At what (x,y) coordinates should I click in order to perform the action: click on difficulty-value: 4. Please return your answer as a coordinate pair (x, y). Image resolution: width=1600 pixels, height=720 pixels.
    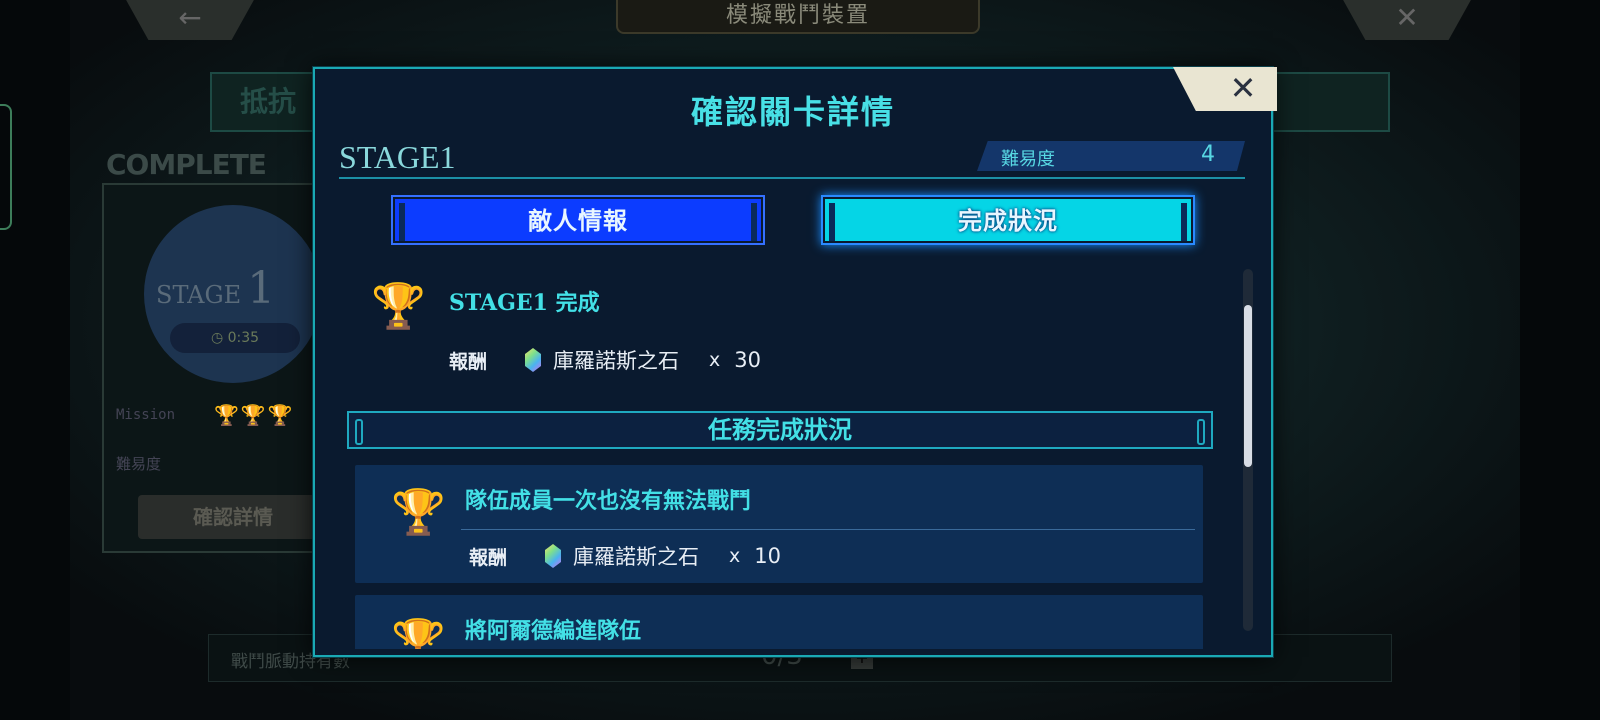
    Looking at the image, I should click on (1208, 154).